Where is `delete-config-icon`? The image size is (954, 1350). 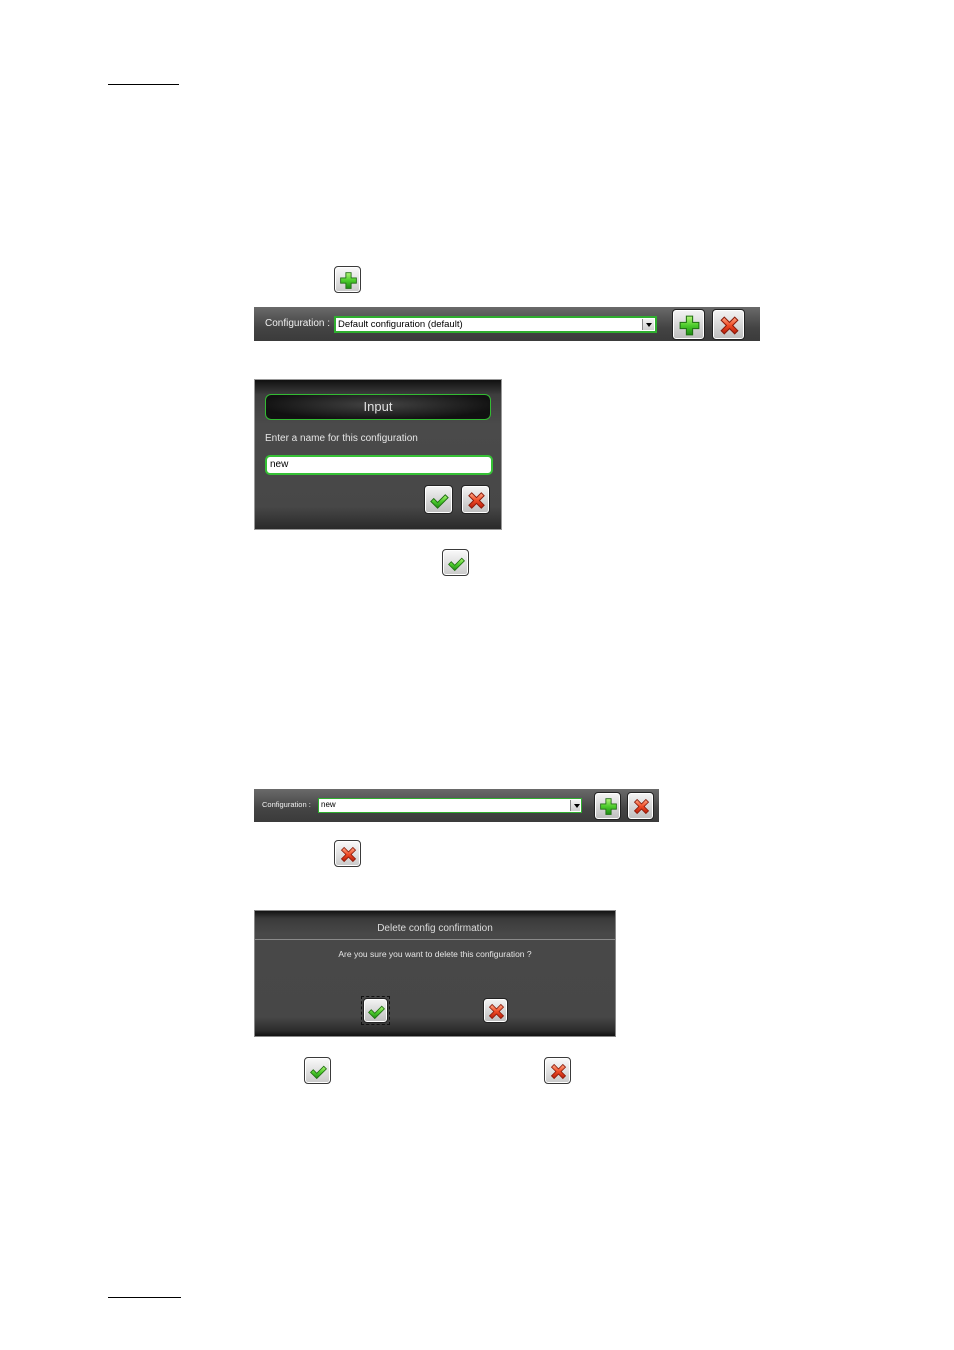 delete-config-icon is located at coordinates (347, 853).